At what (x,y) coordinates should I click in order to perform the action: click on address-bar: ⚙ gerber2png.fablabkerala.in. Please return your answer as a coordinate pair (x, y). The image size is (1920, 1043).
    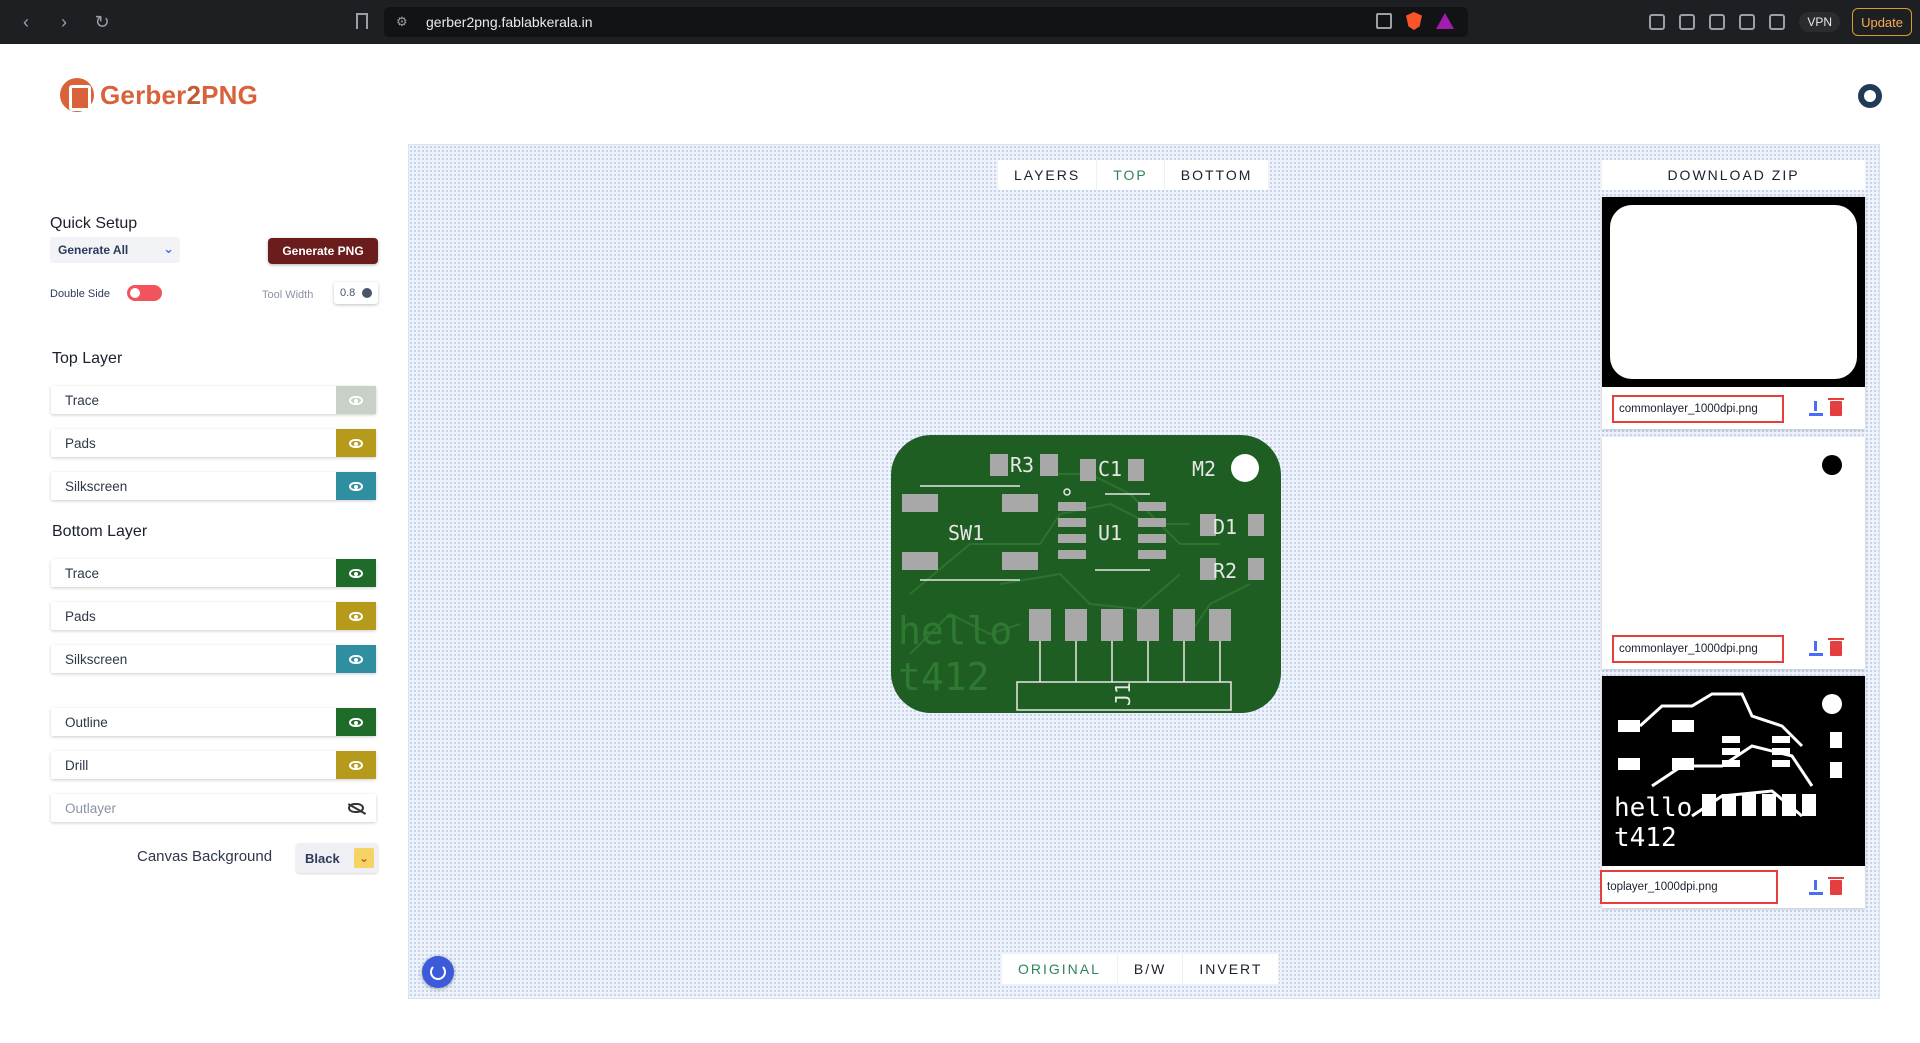
    Looking at the image, I should click on (926, 22).